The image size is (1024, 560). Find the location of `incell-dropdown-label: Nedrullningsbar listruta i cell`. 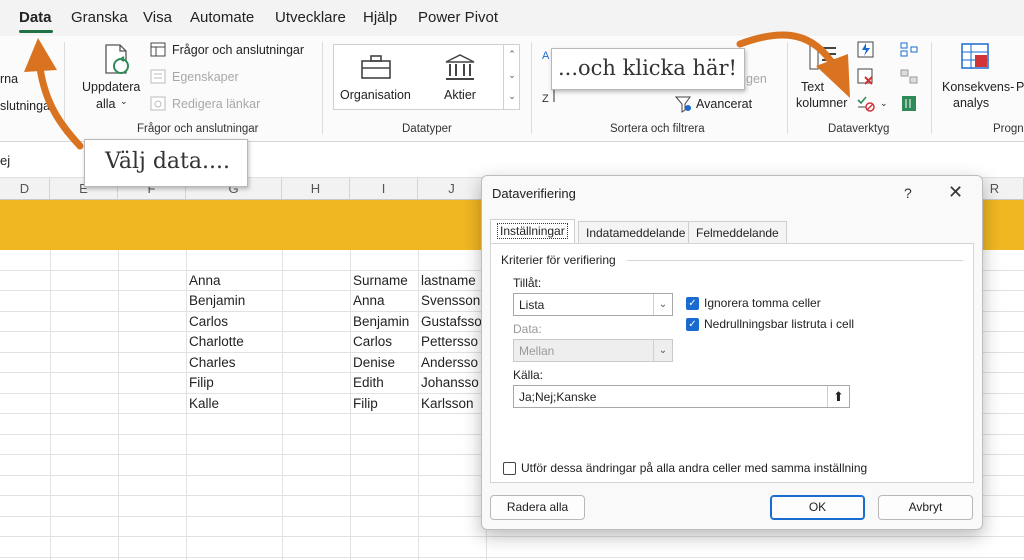

incell-dropdown-label: Nedrullningsbar listruta i cell is located at coordinates (779, 324).